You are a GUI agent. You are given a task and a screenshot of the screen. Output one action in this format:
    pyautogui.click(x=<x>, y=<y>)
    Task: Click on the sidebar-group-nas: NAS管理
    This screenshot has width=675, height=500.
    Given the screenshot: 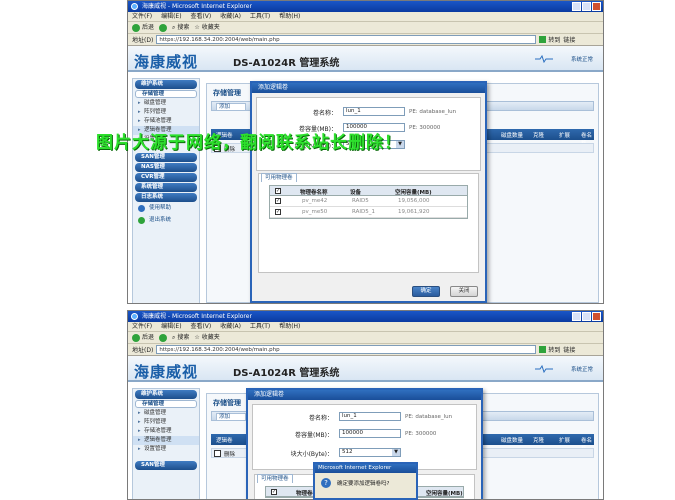 What is the action you would take?
    pyautogui.click(x=166, y=167)
    